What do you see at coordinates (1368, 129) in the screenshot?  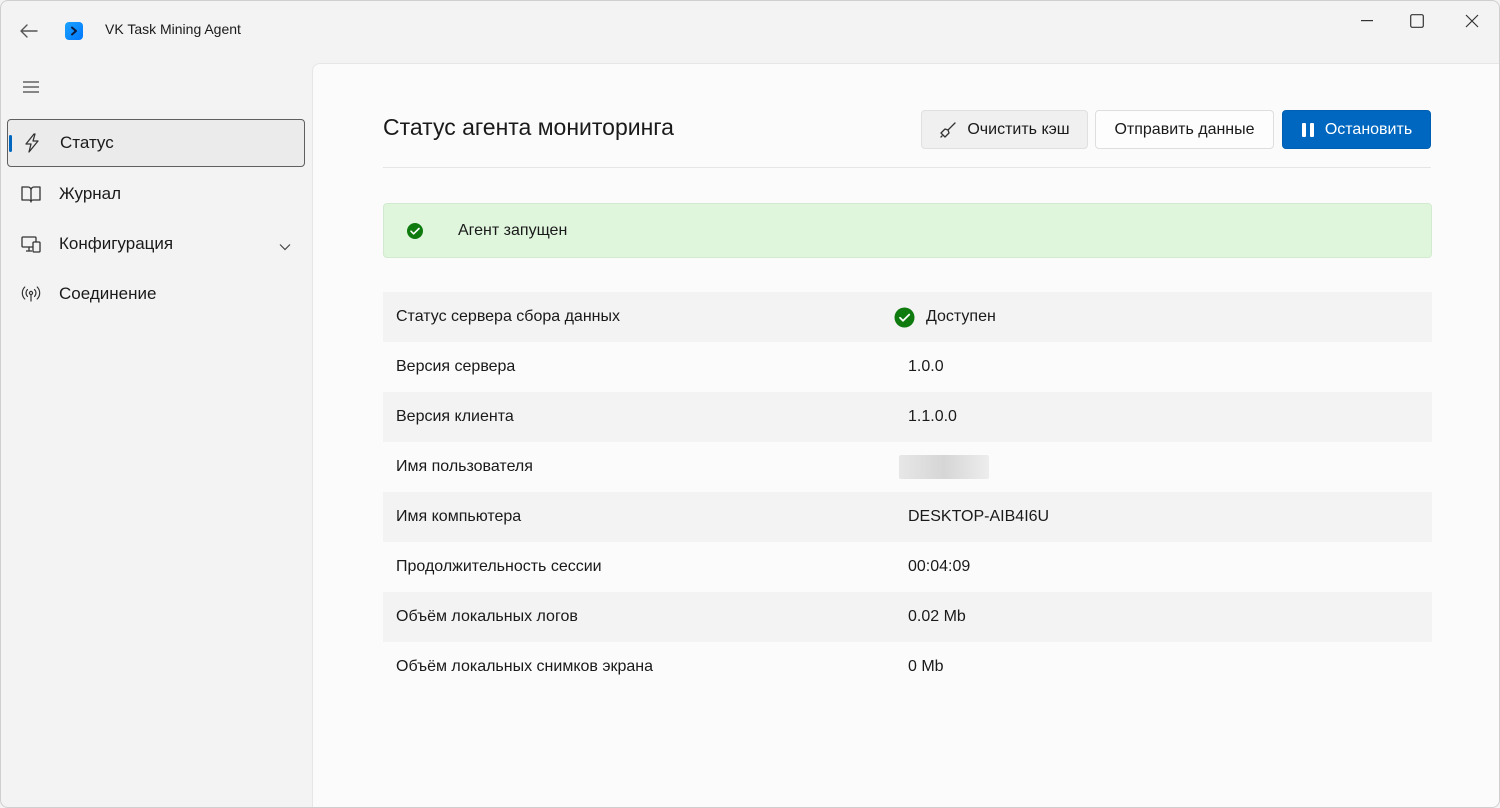 I see `stop-label: Остановить` at bounding box center [1368, 129].